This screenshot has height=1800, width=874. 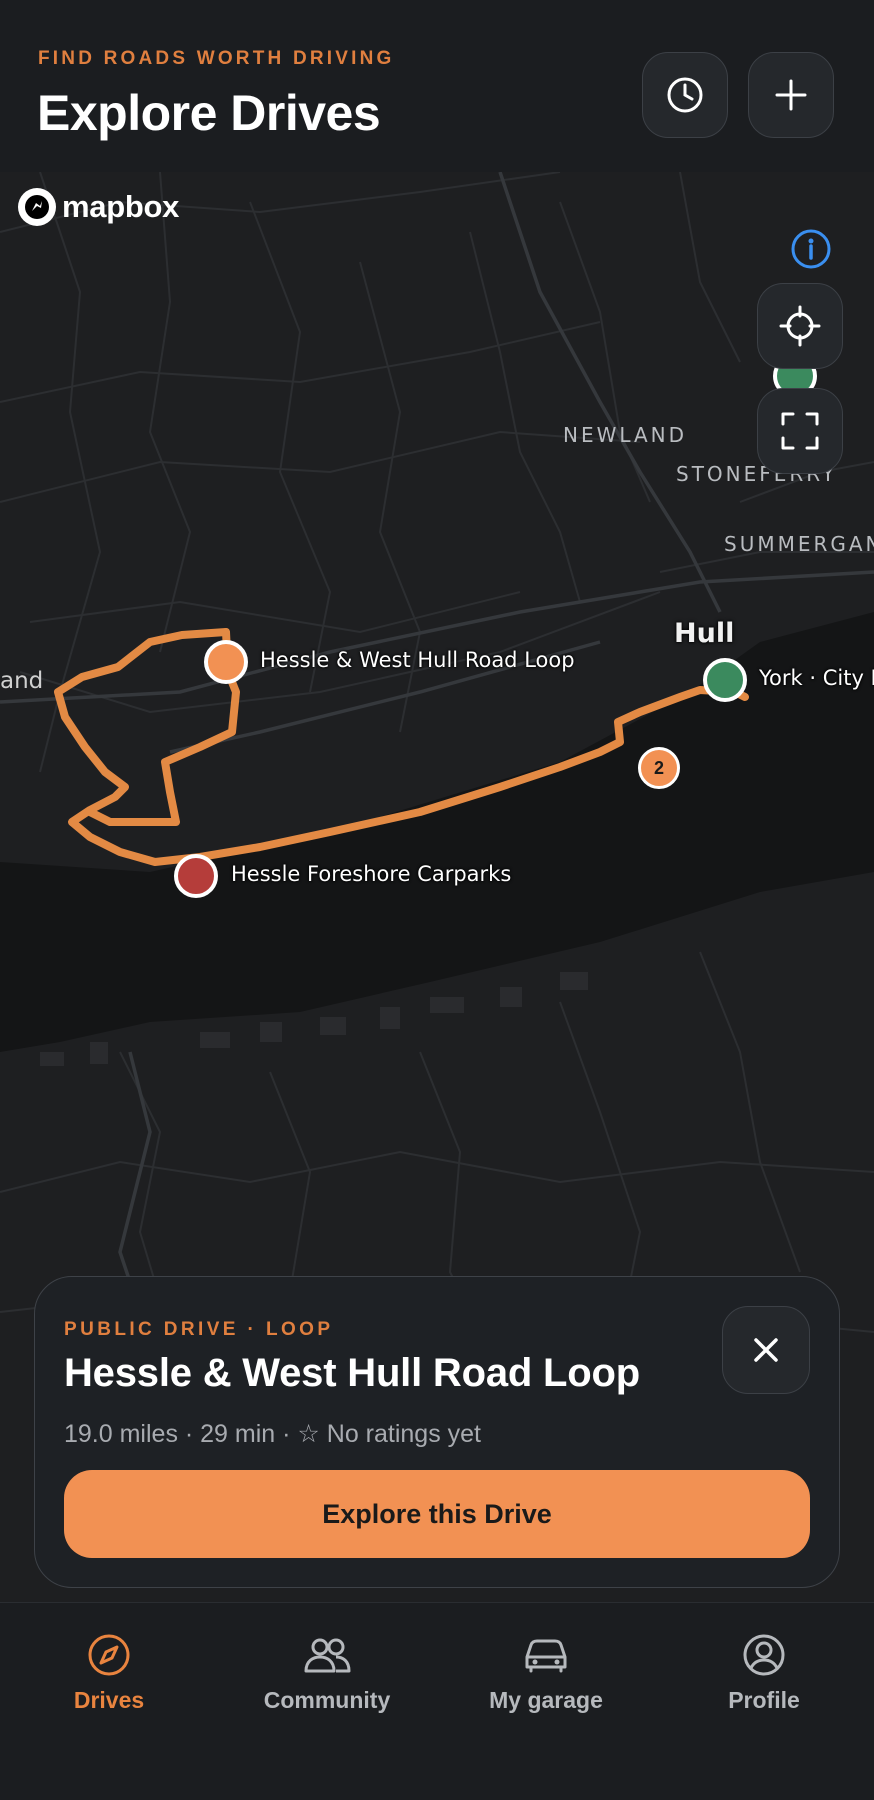 I want to click on clock-icon, so click(x=685, y=95).